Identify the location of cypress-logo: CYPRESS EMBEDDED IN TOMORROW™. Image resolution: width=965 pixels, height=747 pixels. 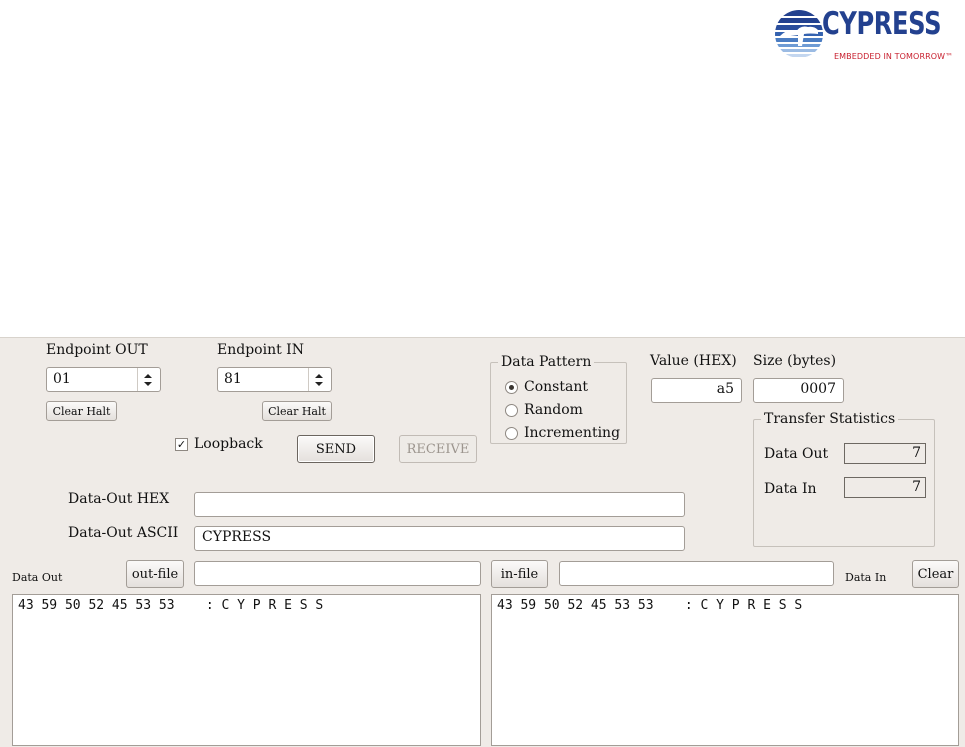
(865, 36).